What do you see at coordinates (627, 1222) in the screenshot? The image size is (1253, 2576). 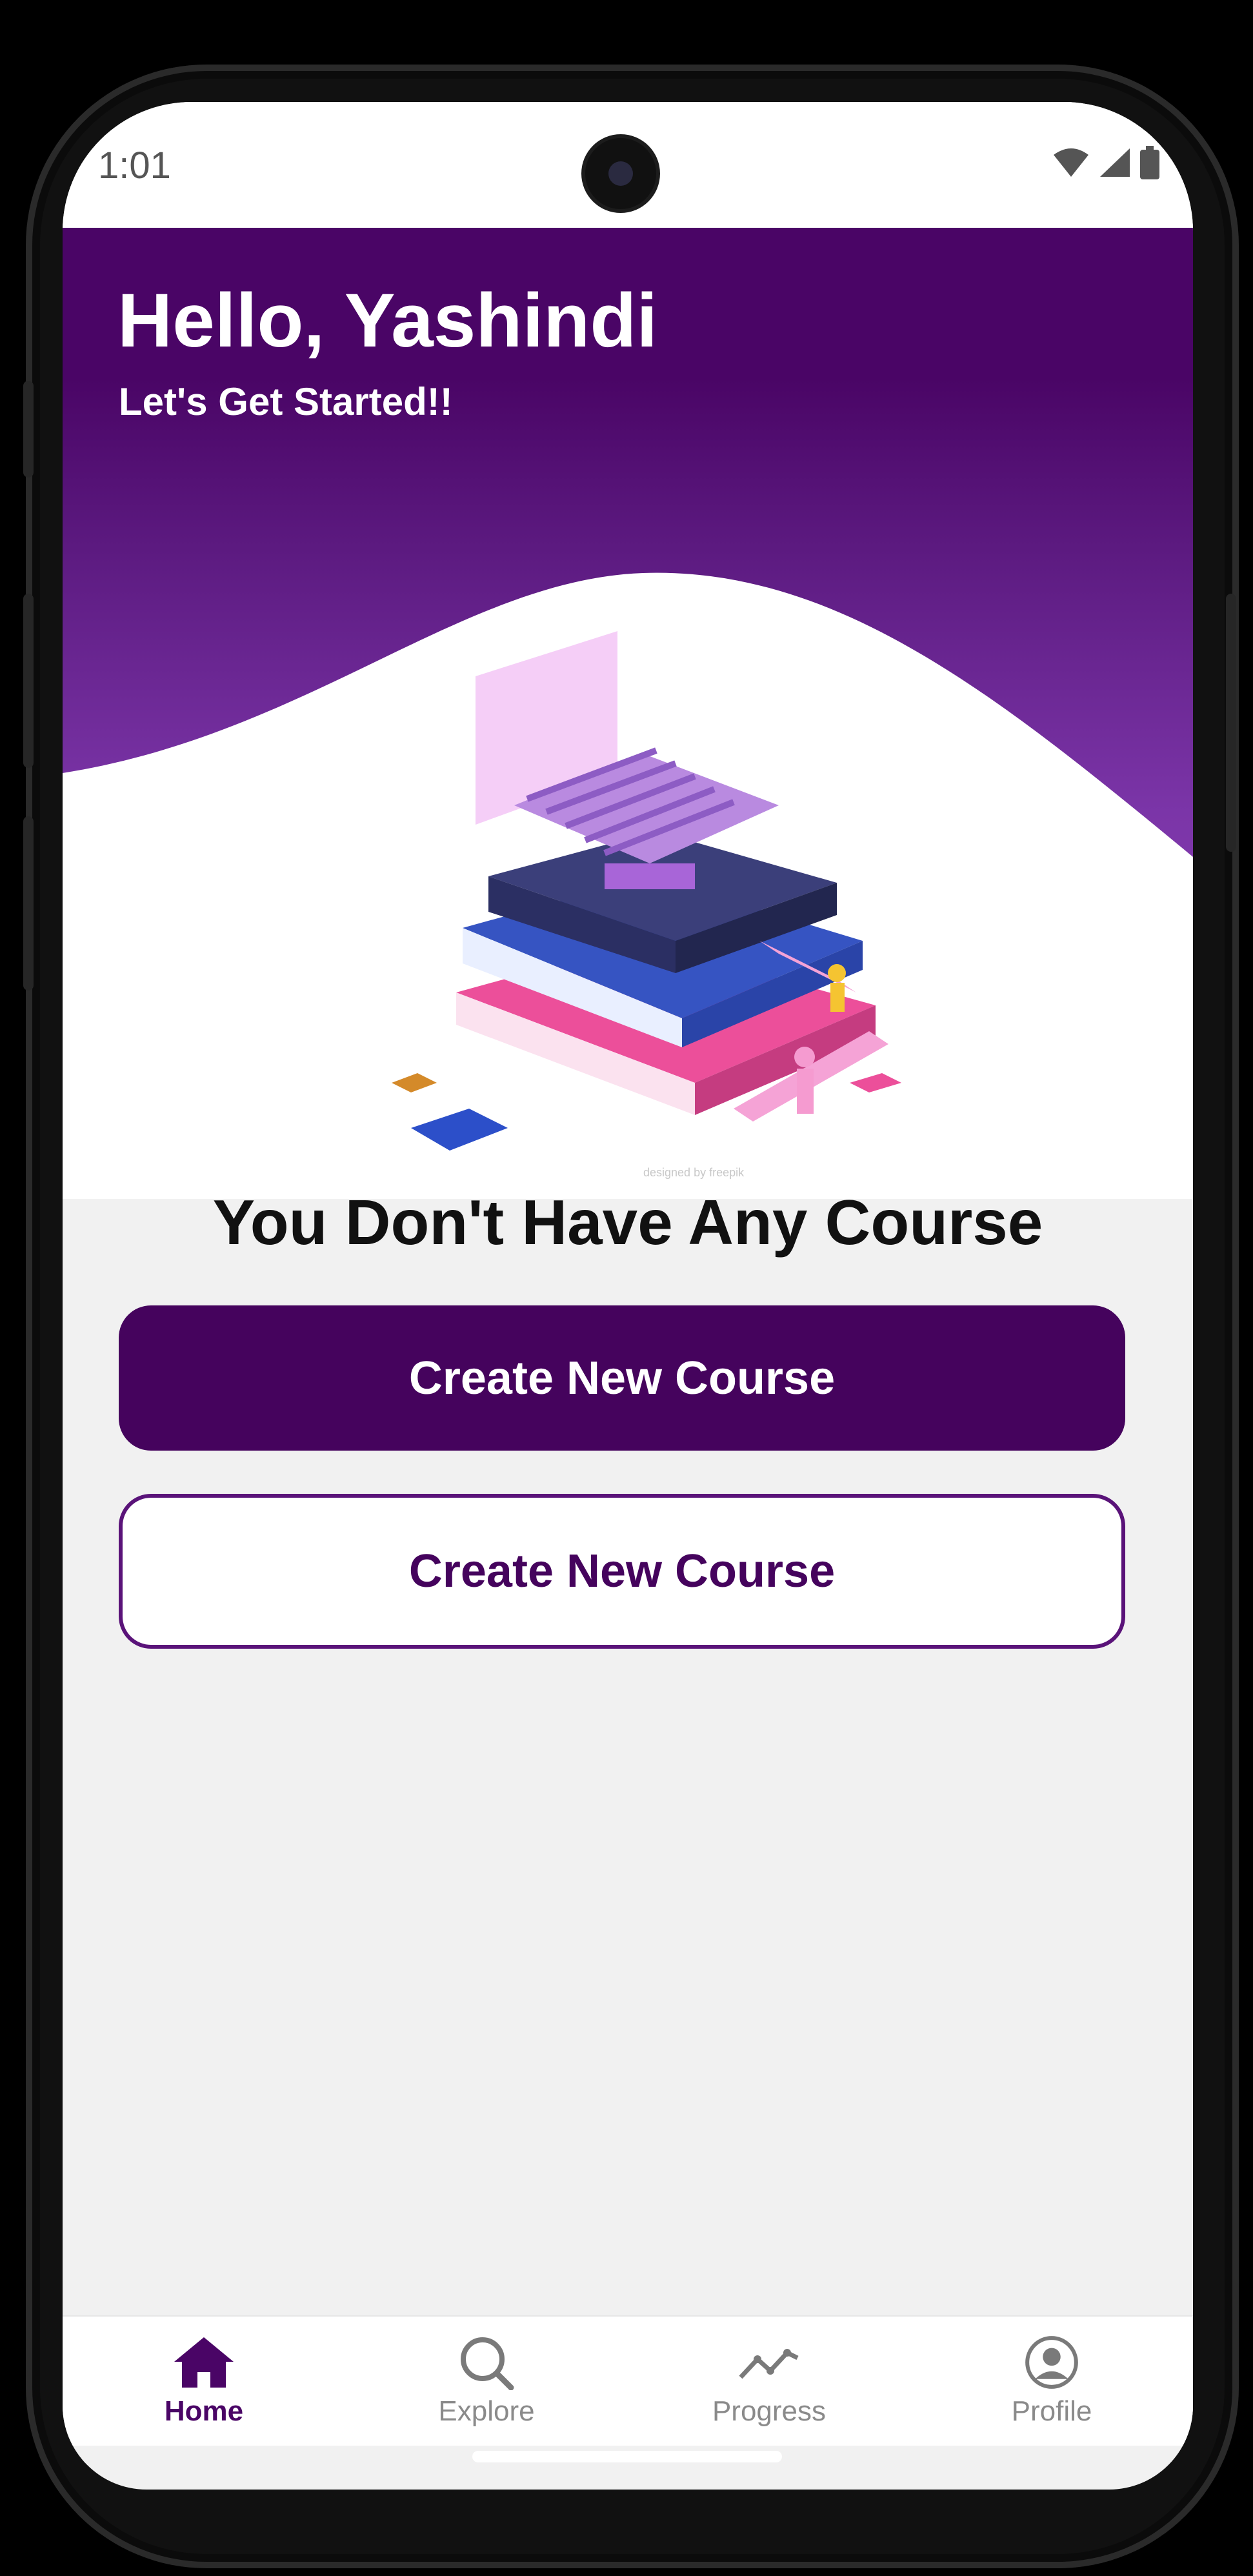 I see `empty-state-title: You Don't Have Any Course` at bounding box center [627, 1222].